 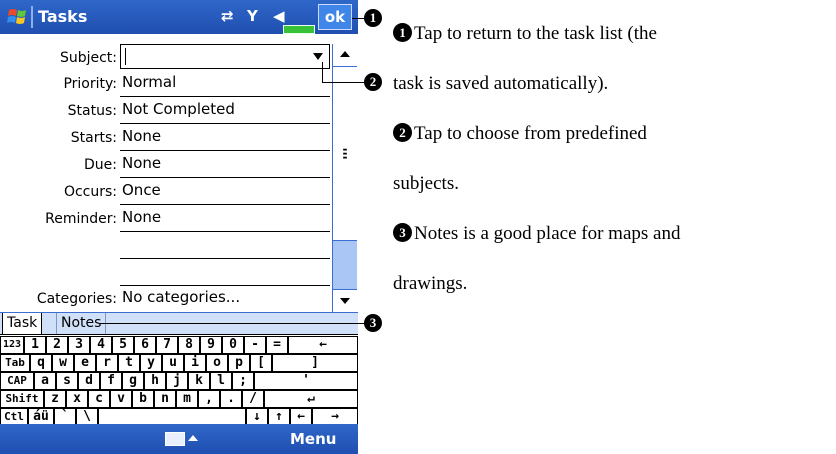 I want to click on key: ', so click(x=306, y=381).